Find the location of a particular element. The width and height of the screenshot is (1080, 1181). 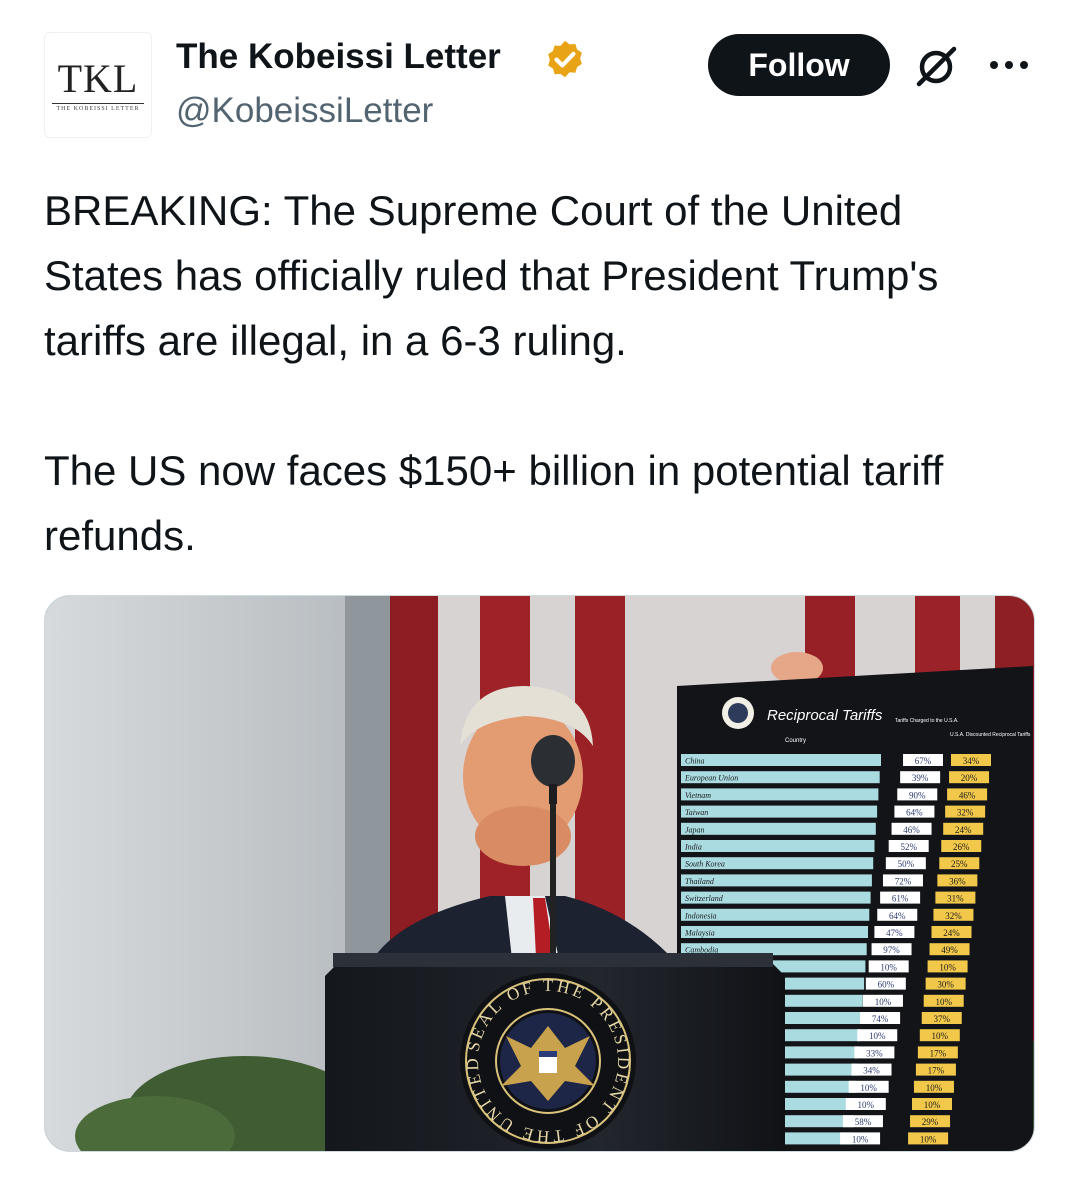

grok-icon is located at coordinates (936, 66).